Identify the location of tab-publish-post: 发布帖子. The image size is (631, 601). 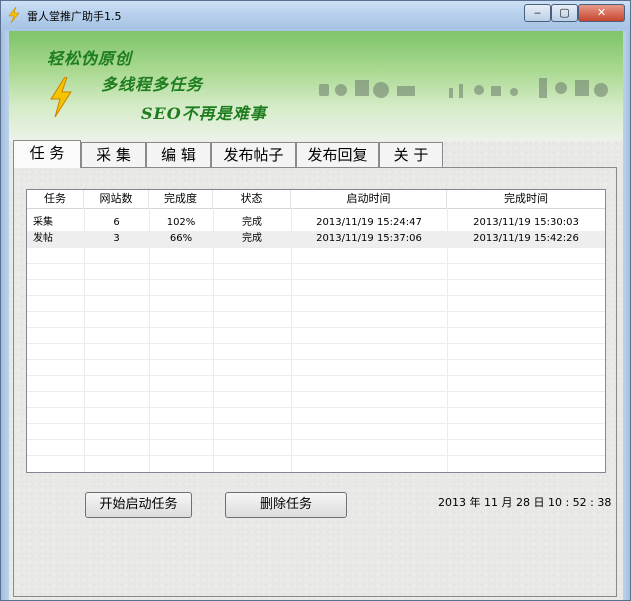
(253, 154).